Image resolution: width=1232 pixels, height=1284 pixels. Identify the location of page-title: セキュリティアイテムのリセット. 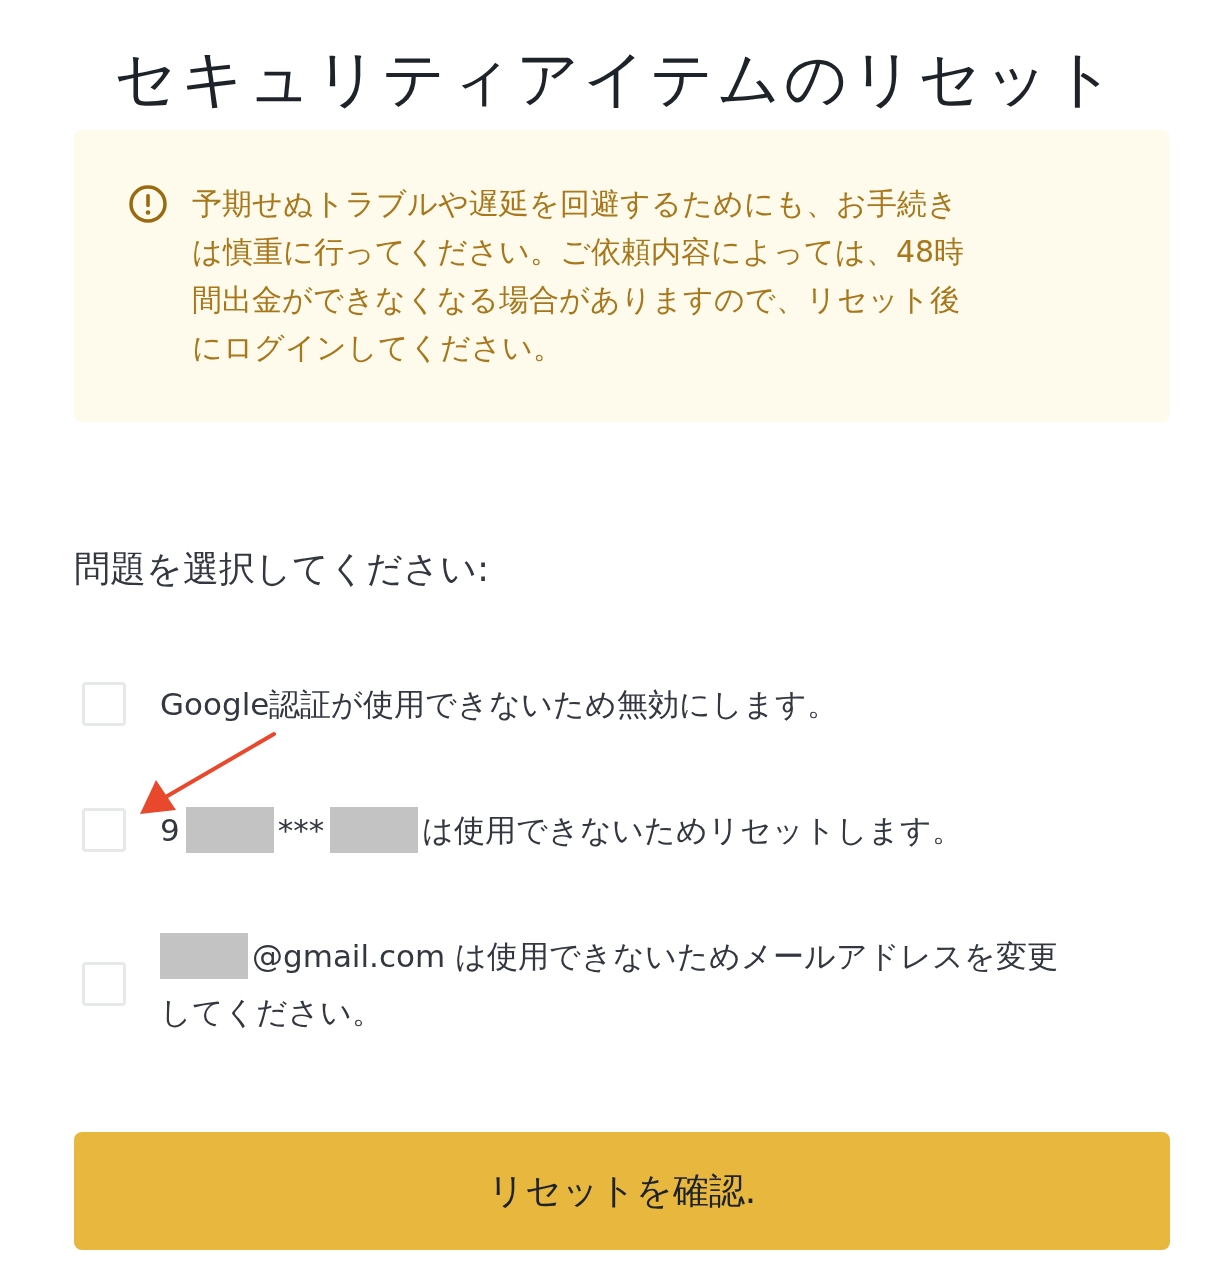
(616, 79).